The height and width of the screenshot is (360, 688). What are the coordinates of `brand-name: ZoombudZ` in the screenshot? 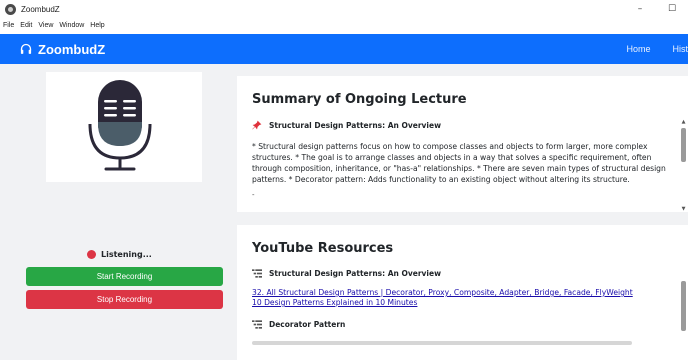 It's located at (72, 49).